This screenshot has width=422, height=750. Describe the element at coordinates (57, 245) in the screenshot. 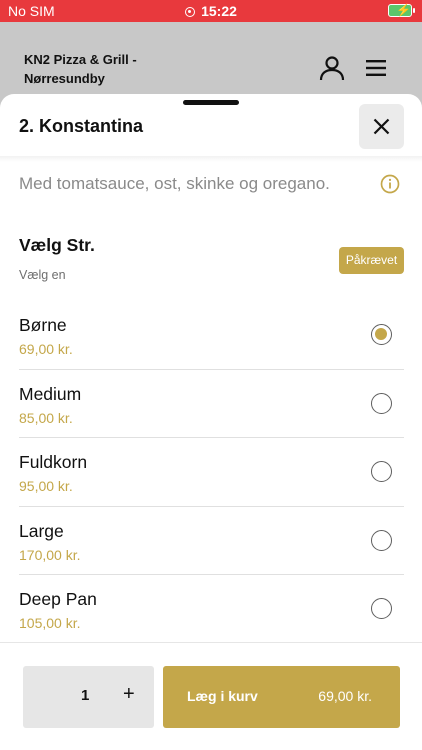

I see `option-group-title: Vælg Str.` at that location.